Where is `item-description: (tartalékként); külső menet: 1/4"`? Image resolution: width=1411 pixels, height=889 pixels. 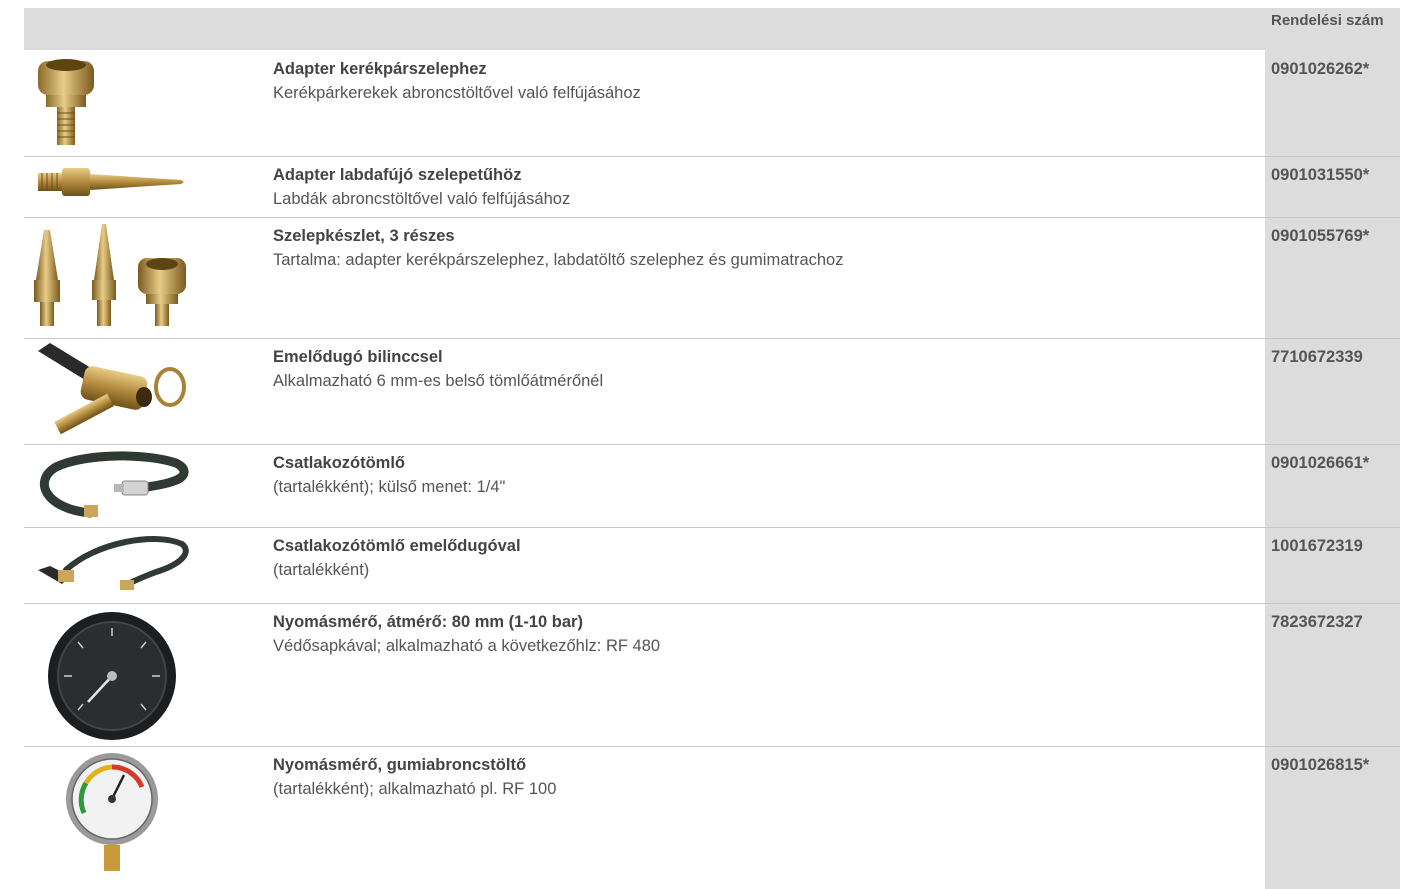
item-description: (tartalékként); külső menet: 1/4" is located at coordinates (389, 487).